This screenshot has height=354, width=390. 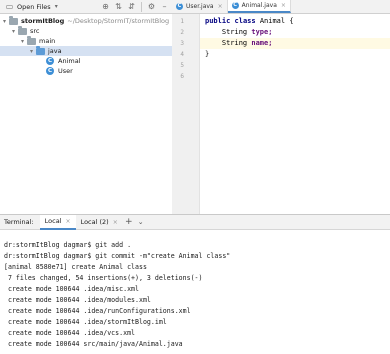 I want to click on field-name: name;, so click(x=262, y=43).